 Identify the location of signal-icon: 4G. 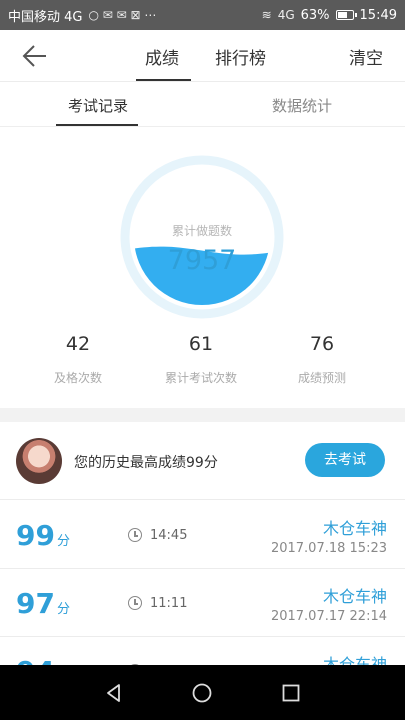
(286, 15).